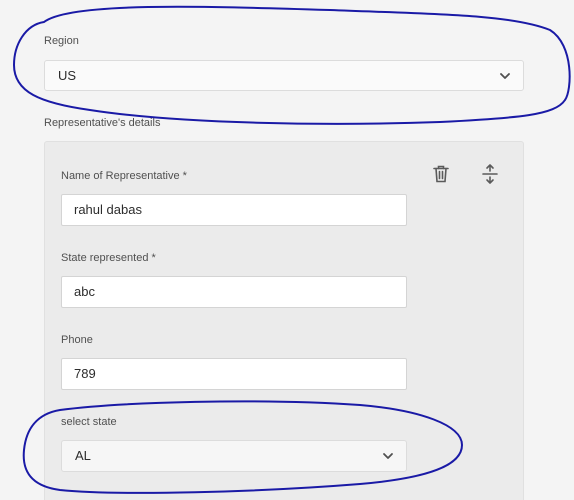  Describe the element at coordinates (124, 176) in the screenshot. I see `representative-name-label: Name of Representative *` at that location.